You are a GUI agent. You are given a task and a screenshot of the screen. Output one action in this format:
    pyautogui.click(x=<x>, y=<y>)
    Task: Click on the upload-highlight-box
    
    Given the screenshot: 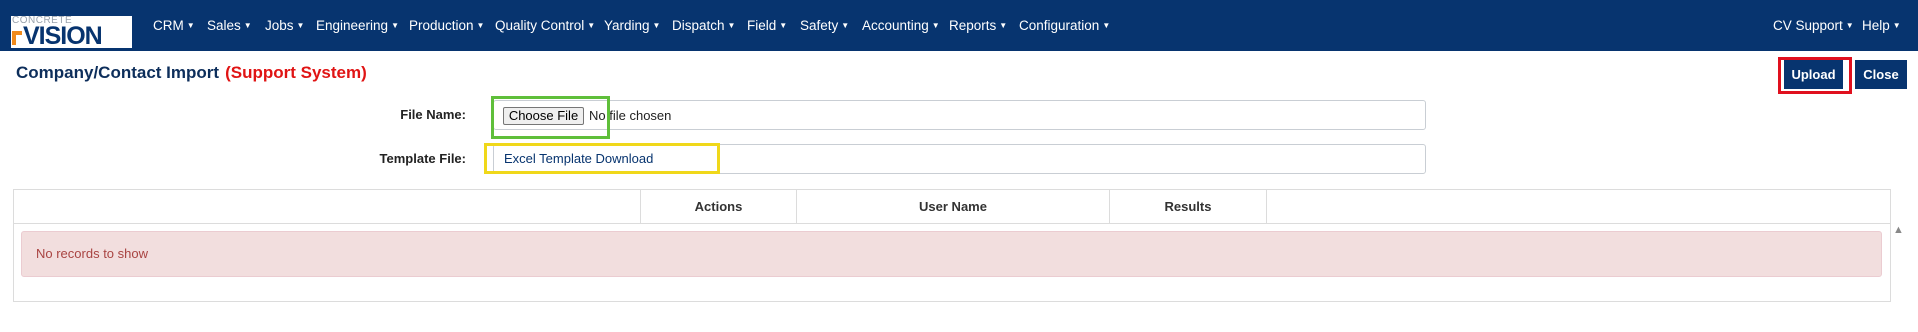 What is the action you would take?
    pyautogui.click(x=1815, y=75)
    